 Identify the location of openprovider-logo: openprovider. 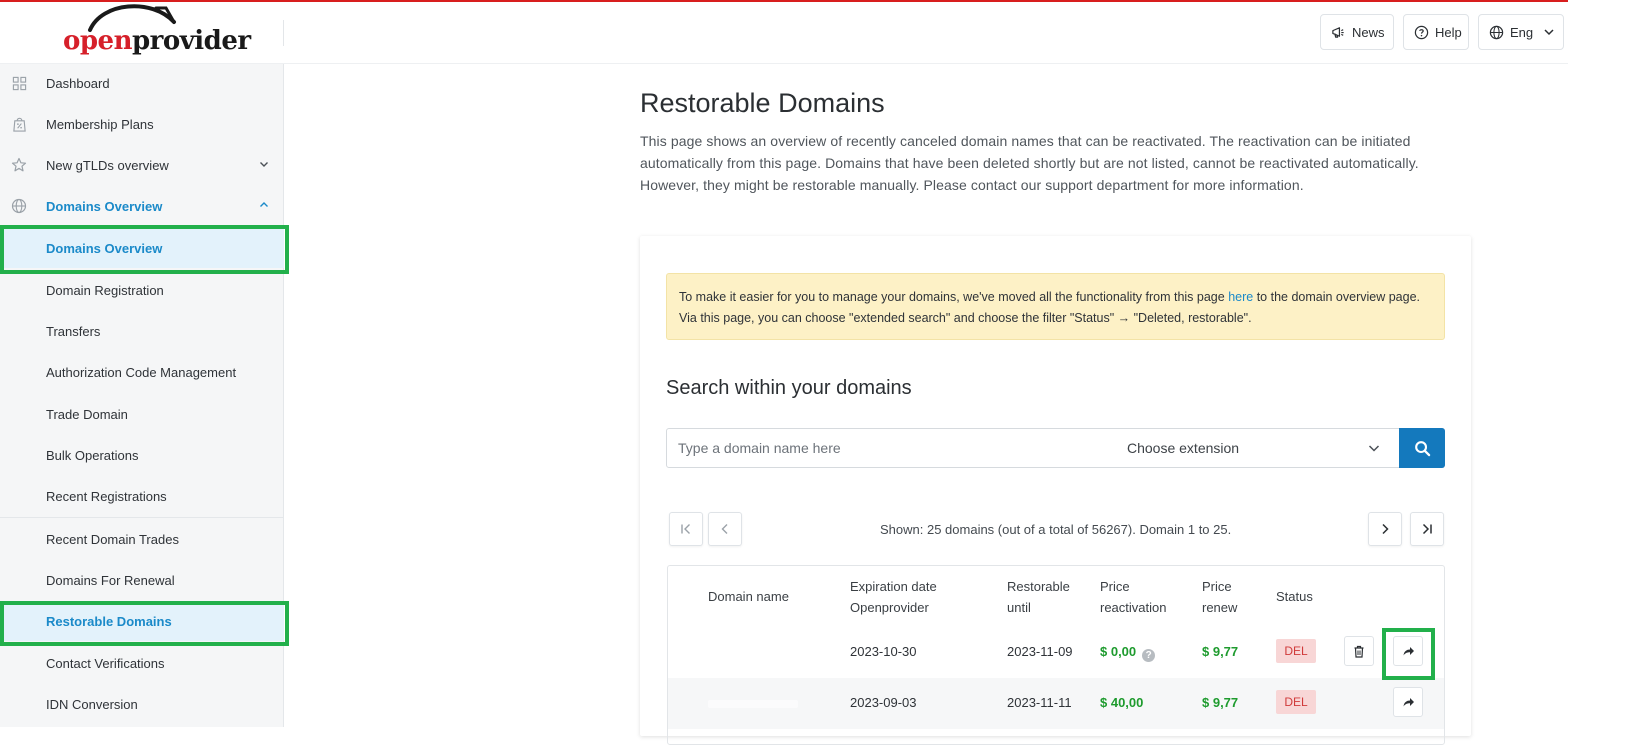
(156, 32).